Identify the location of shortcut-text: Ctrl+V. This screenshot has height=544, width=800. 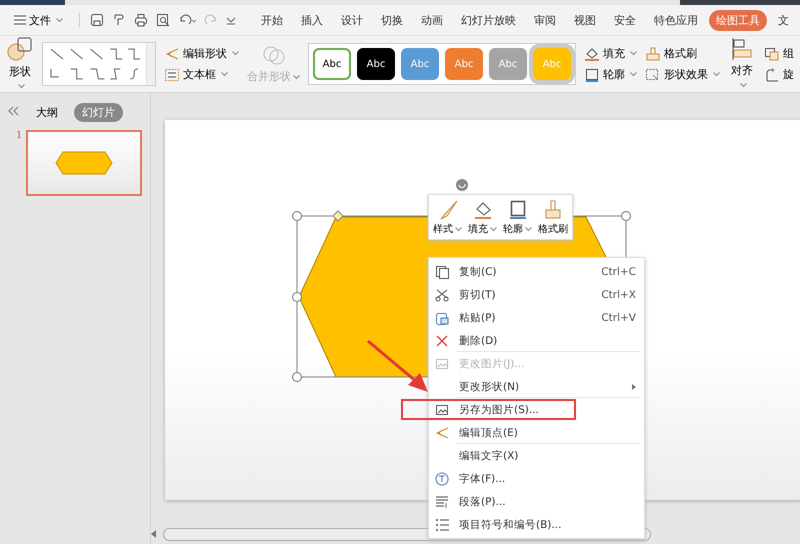
(618, 318).